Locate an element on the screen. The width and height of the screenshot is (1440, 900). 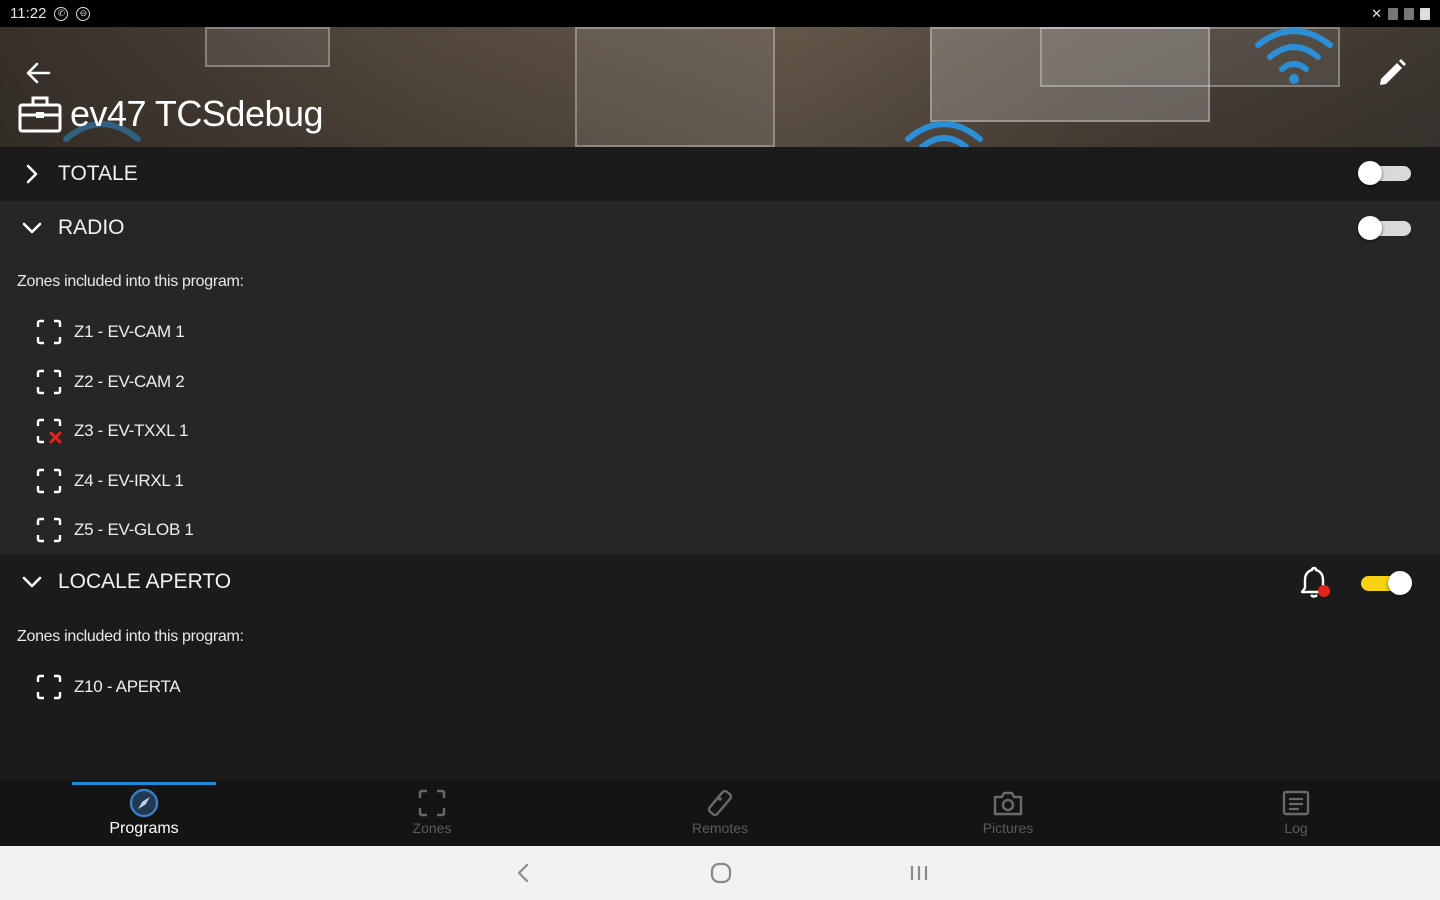
camera-icon is located at coordinates (1008, 803).